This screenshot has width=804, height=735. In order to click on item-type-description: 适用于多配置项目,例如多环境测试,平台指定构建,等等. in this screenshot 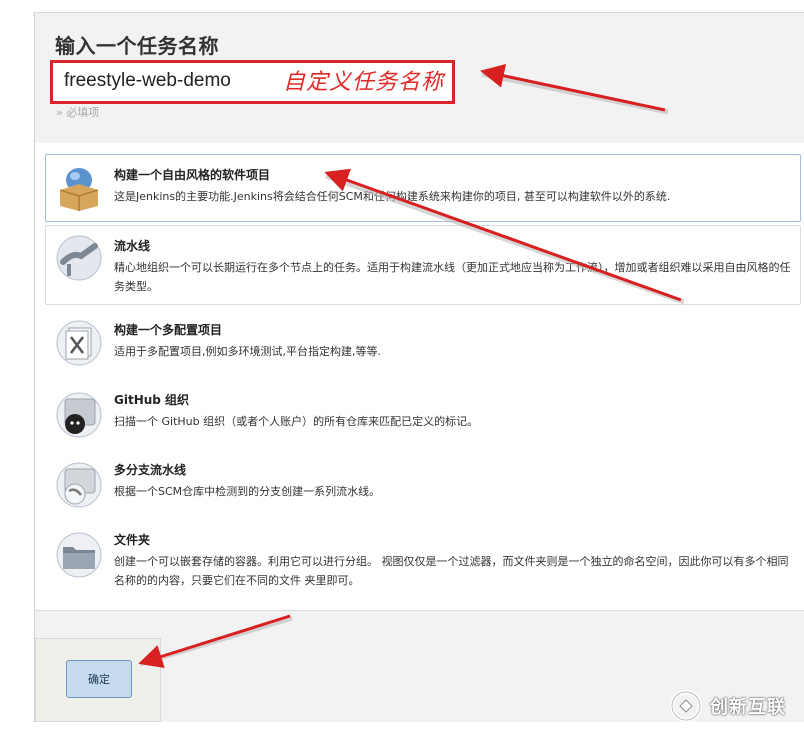, I will do `click(247, 351)`.